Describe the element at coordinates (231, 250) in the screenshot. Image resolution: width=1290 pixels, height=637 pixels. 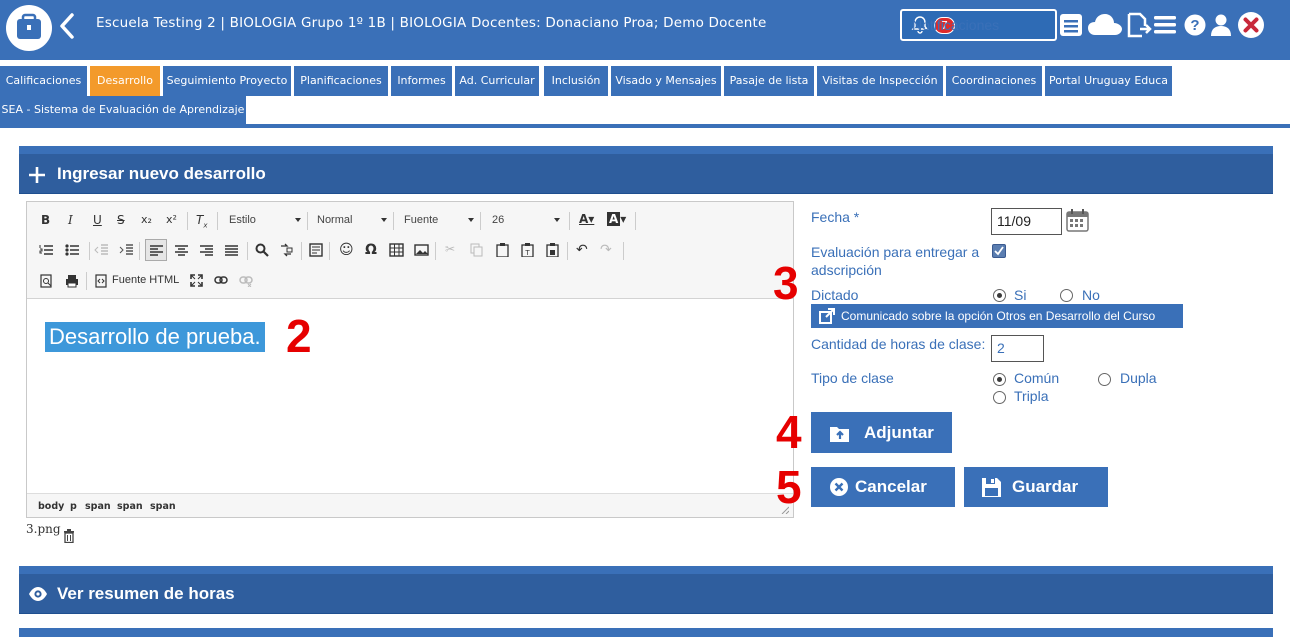
I see `justify-icon` at that location.